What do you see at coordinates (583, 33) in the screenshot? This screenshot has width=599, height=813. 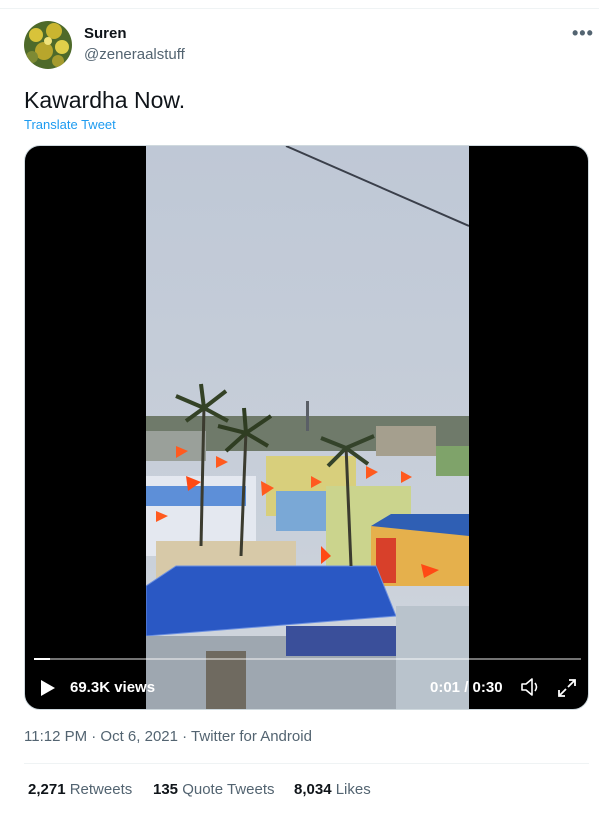 I see `more-horizontal-icon: •••` at bounding box center [583, 33].